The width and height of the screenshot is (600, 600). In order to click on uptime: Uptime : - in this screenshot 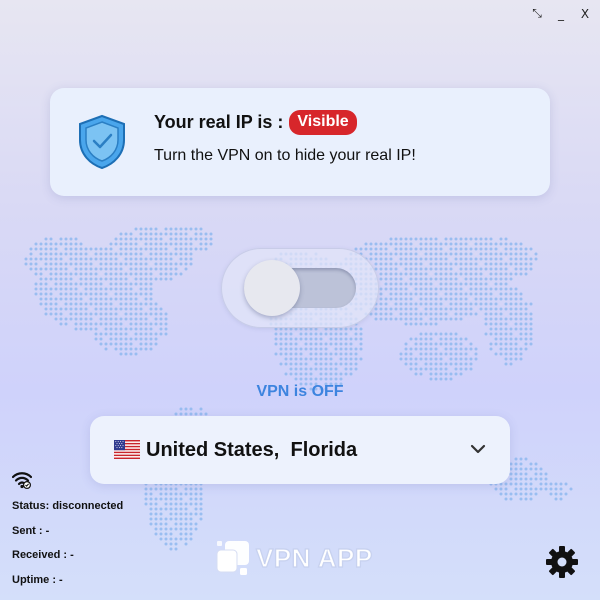, I will do `click(37, 580)`.